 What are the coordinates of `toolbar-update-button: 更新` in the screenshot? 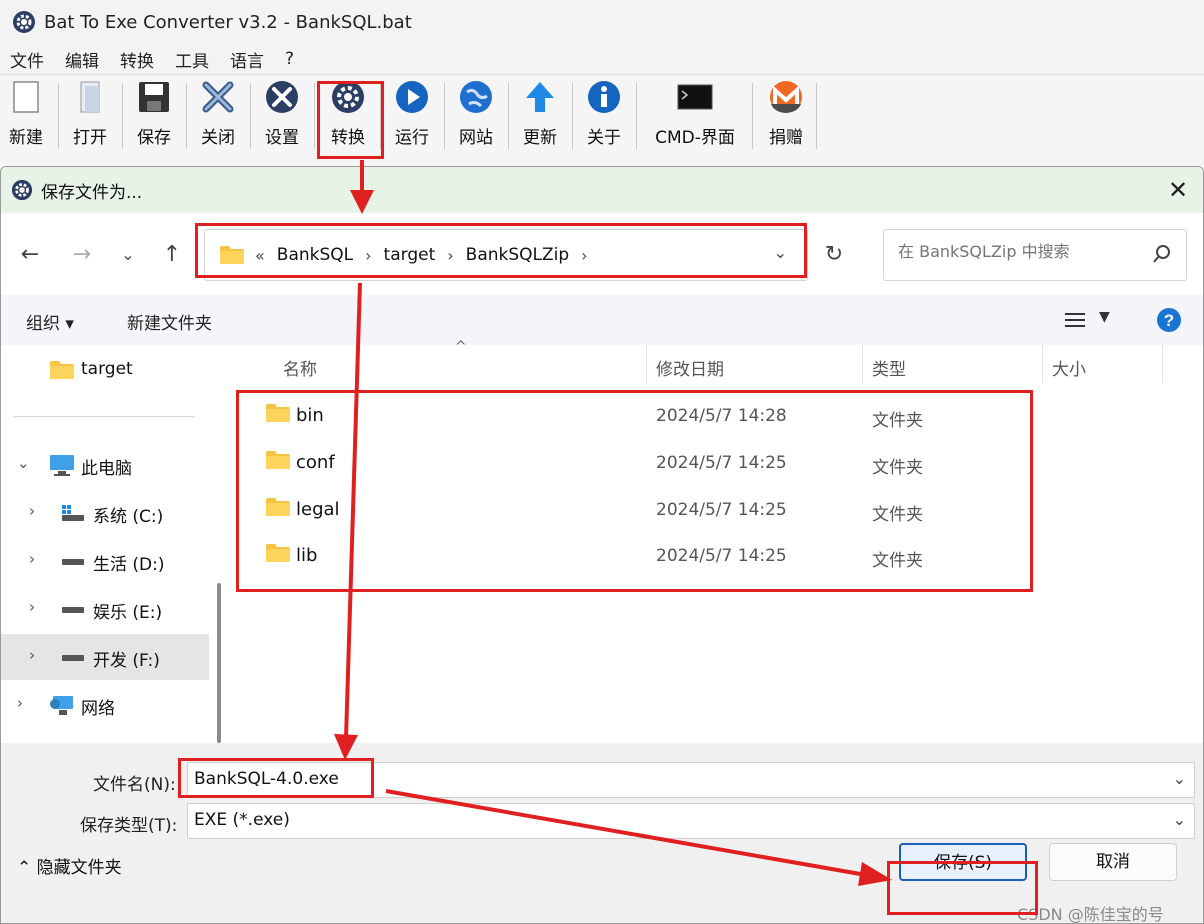 It's located at (540, 115).